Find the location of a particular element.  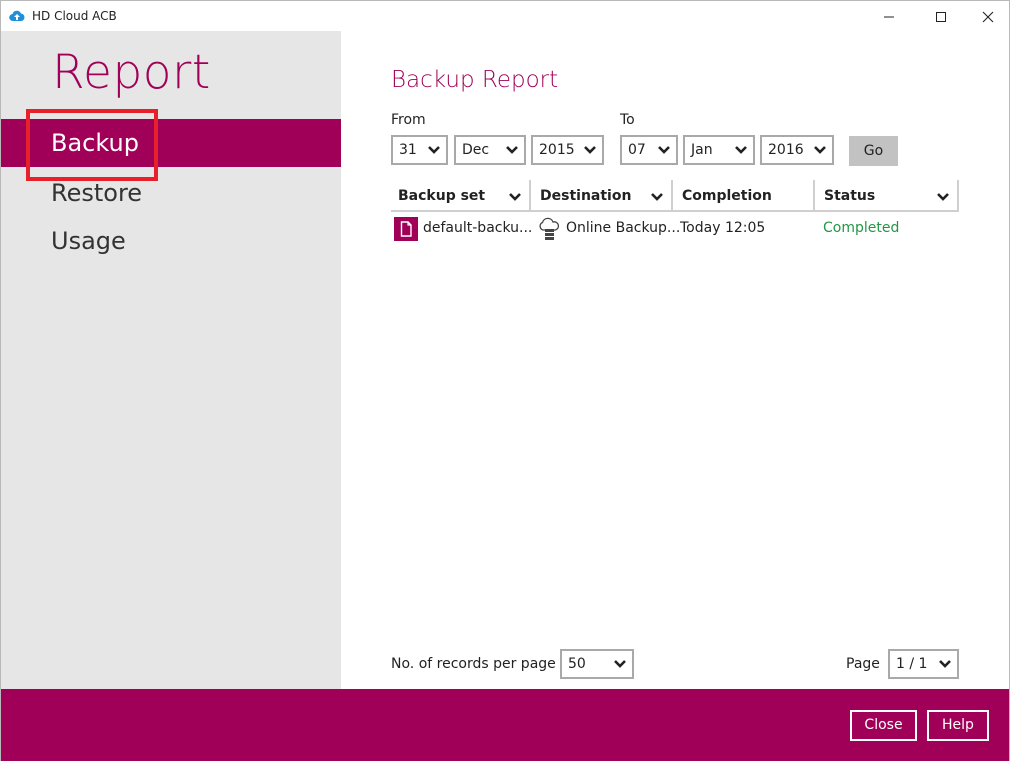

sidebar-heading: Report is located at coordinates (131, 72).